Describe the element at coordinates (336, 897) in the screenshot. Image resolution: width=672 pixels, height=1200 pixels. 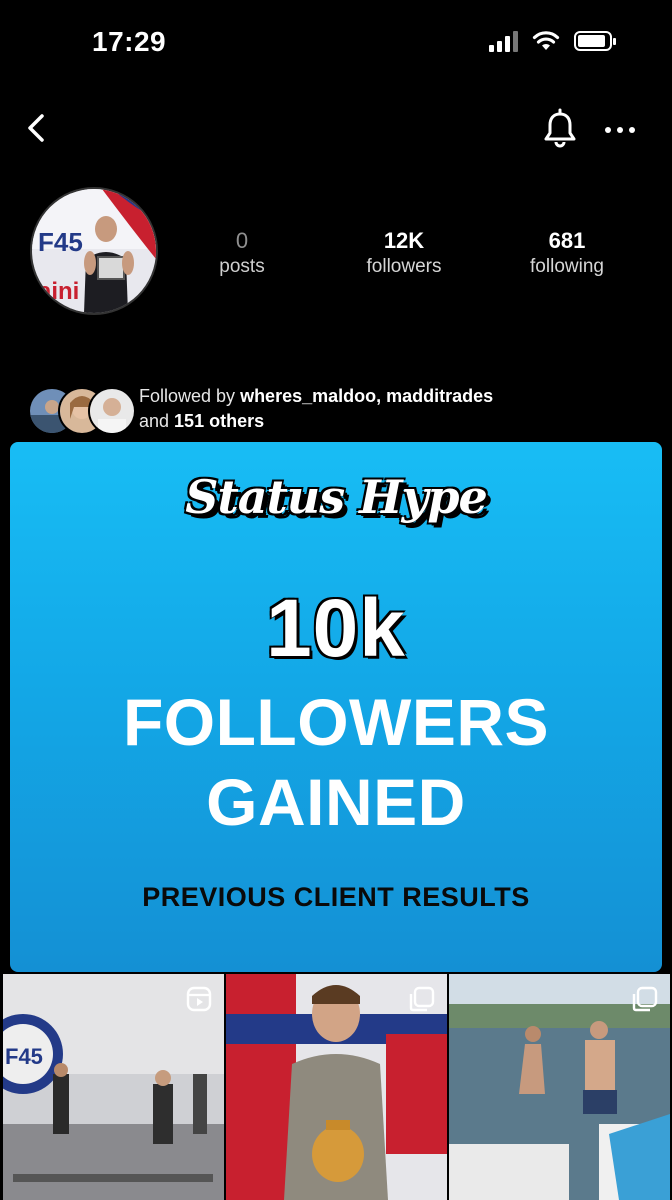
I see `promo-subline: PREVIOUS CLIENT RESULTS` at that location.